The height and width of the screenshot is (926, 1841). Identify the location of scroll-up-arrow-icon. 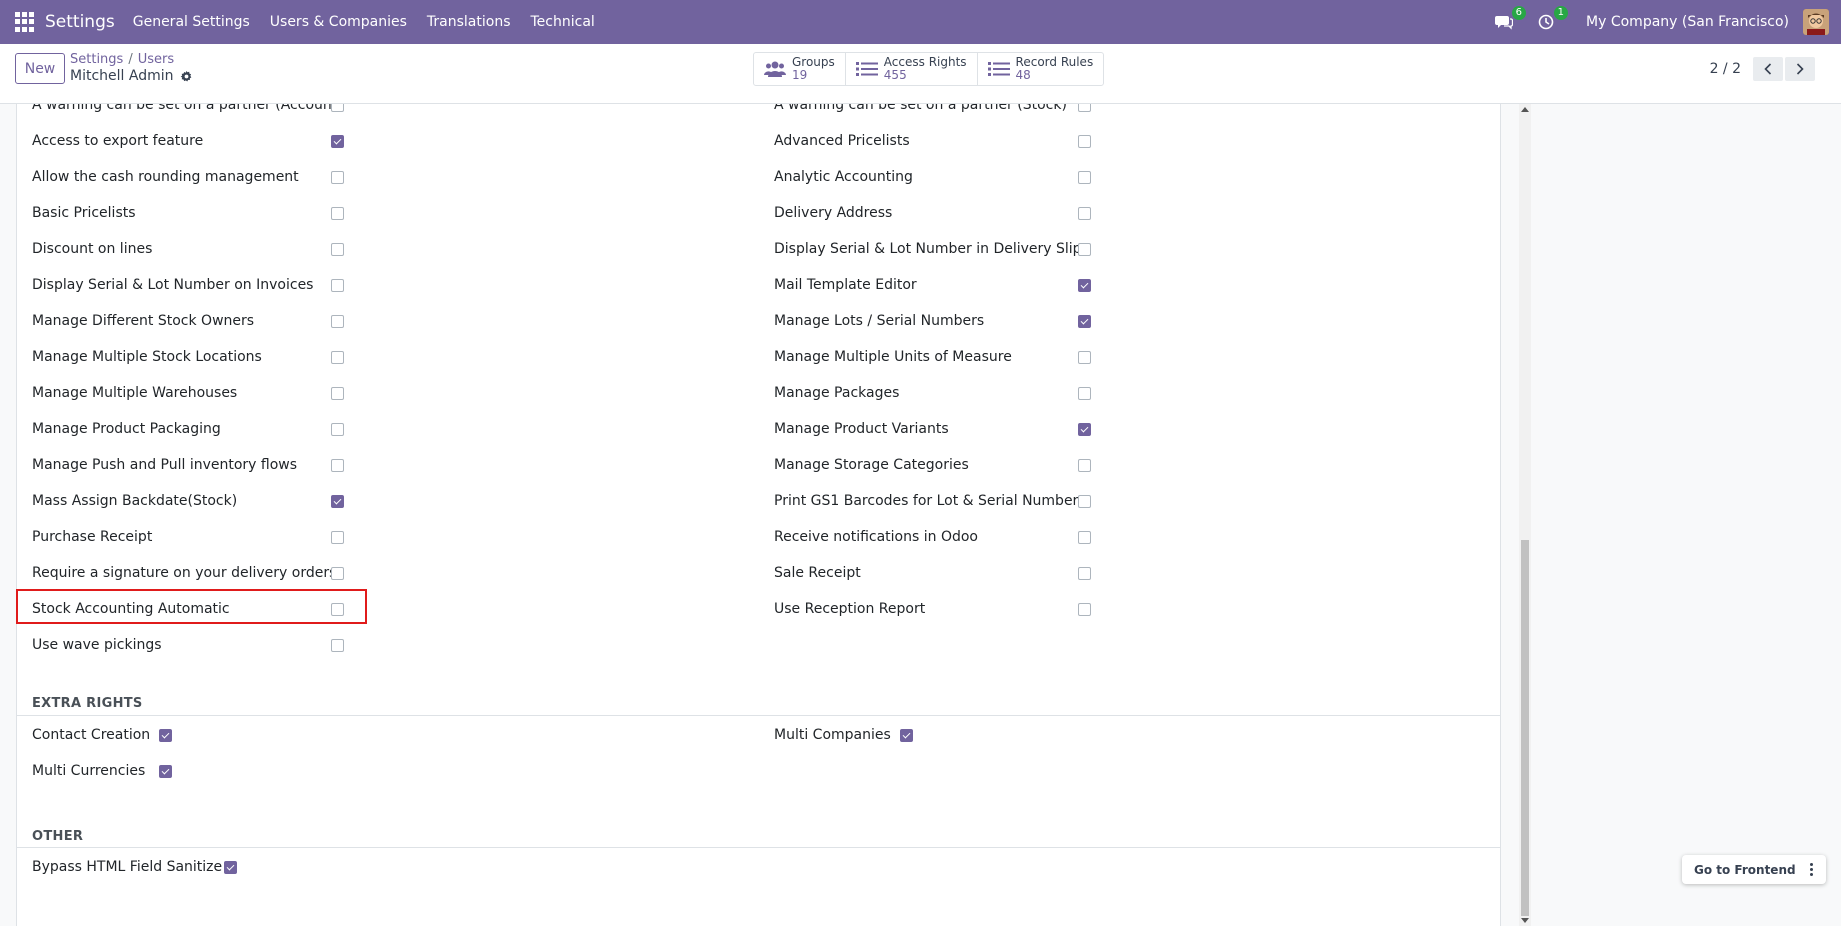
(1525, 109).